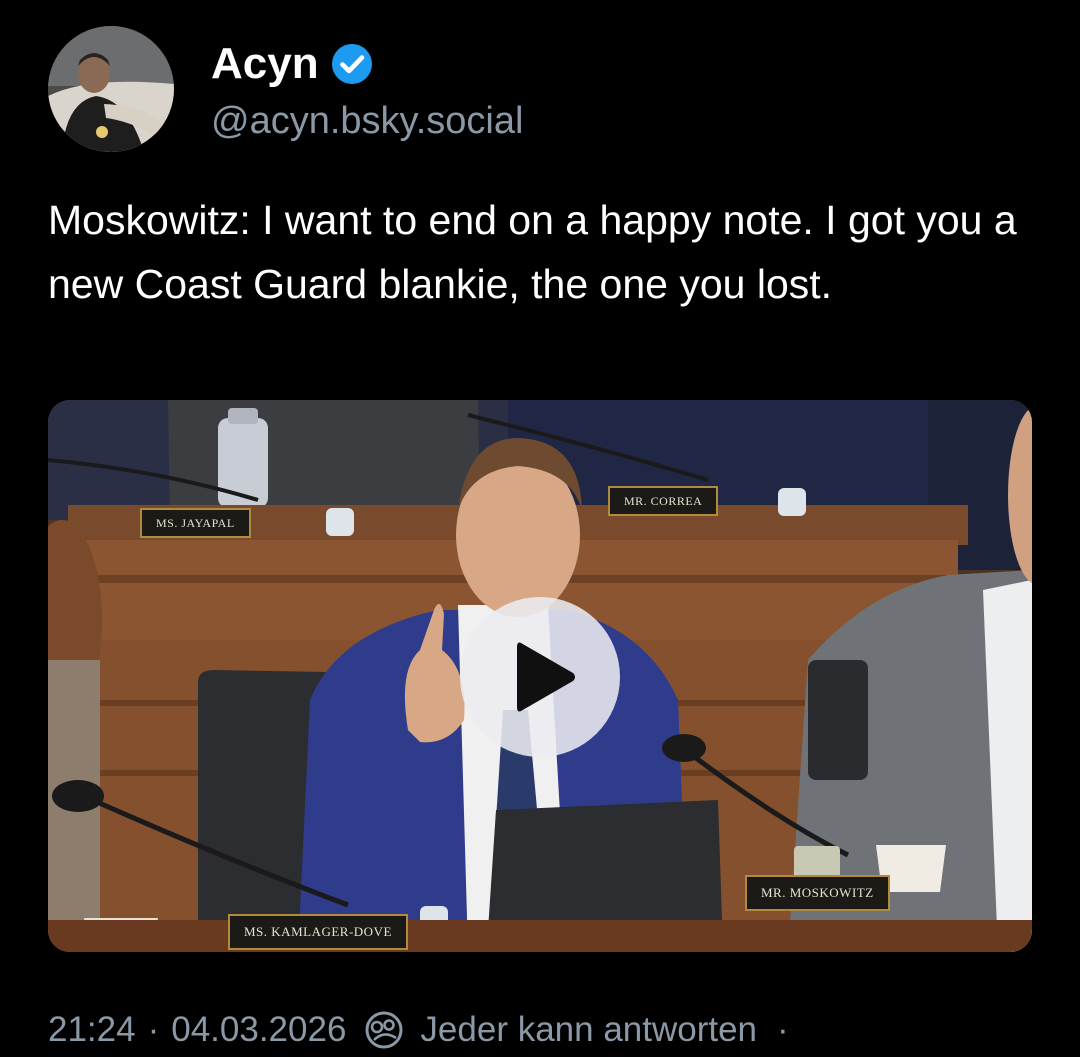 Image resolution: width=1080 pixels, height=1057 pixels. What do you see at coordinates (258, 1030) in the screenshot?
I see `post-date: 04.03.2026` at bounding box center [258, 1030].